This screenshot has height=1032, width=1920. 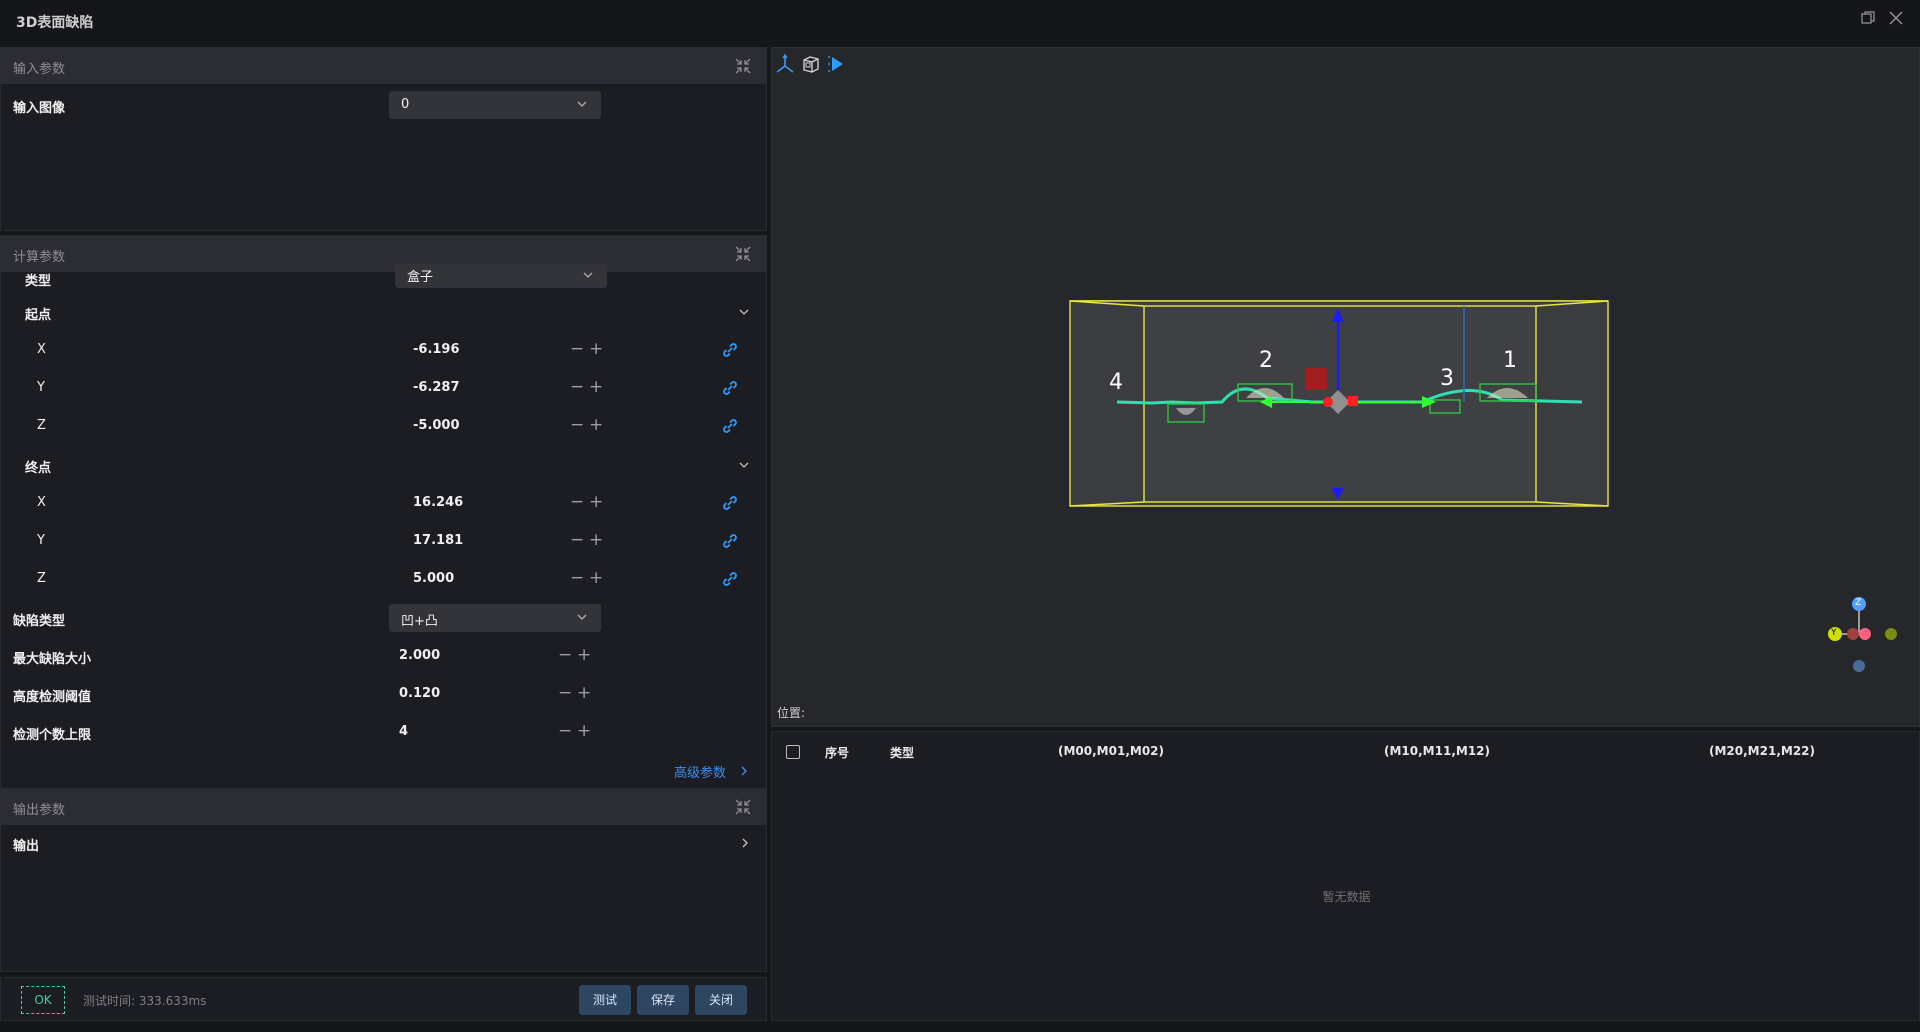 What do you see at coordinates (383, 656) in the screenshot?
I see `max-defect-row: 最大缺陷大小 2.000 − +` at bounding box center [383, 656].